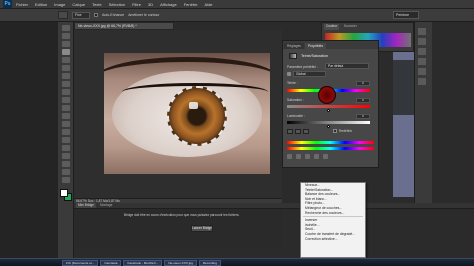  I want to click on brush-tool-icon, so click(65, 84).